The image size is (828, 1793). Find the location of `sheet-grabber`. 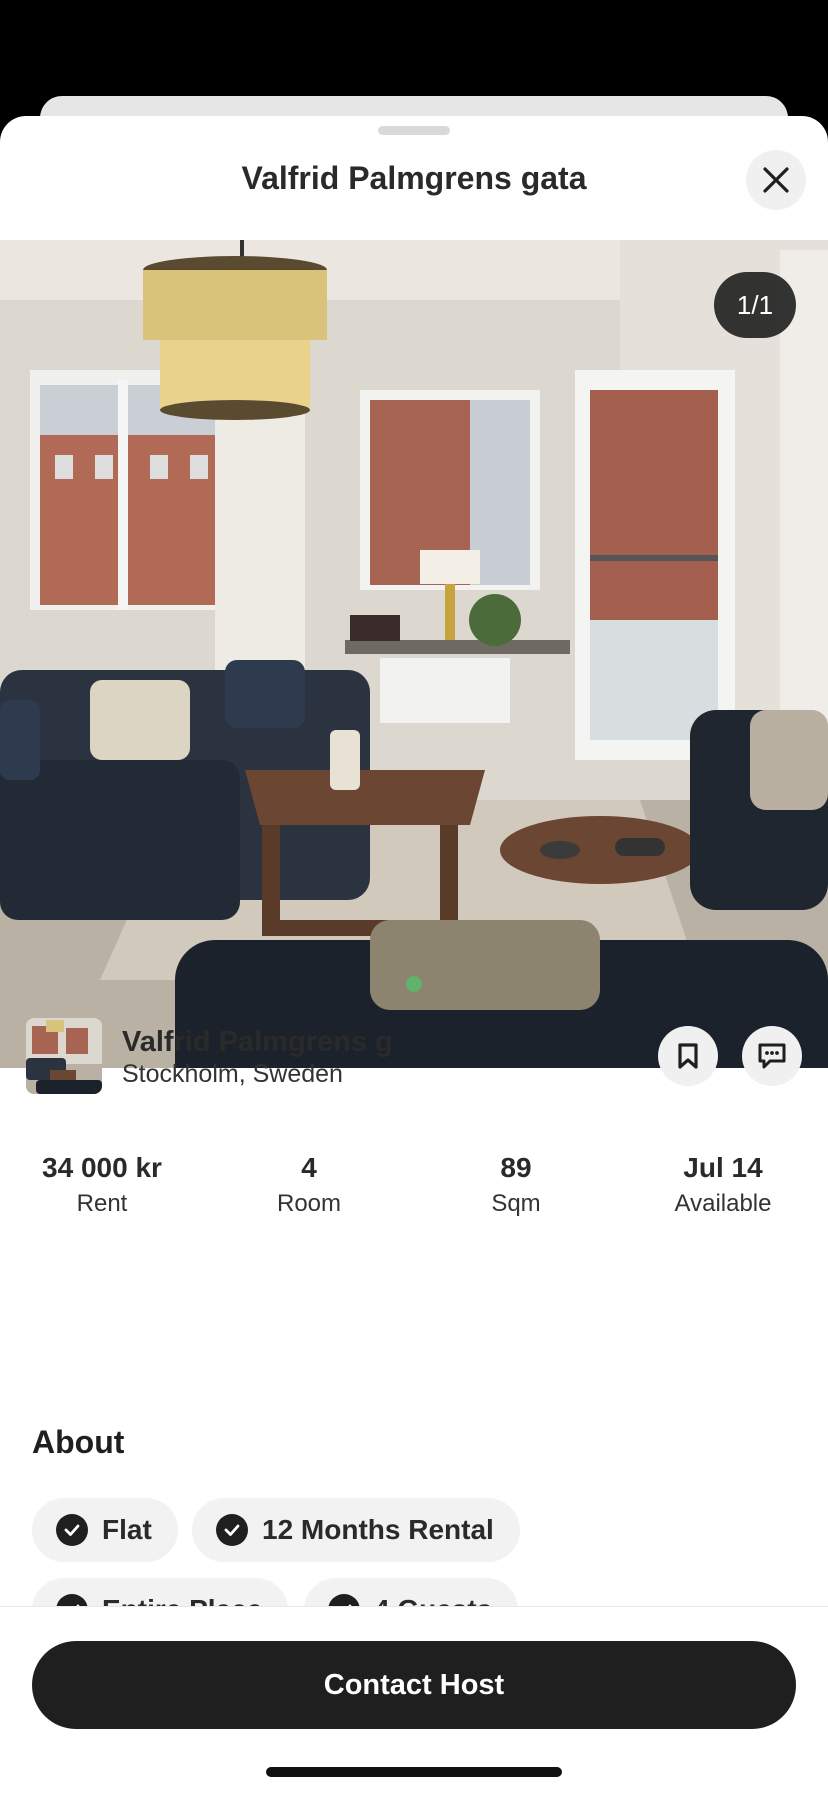

sheet-grabber is located at coordinates (414, 130).